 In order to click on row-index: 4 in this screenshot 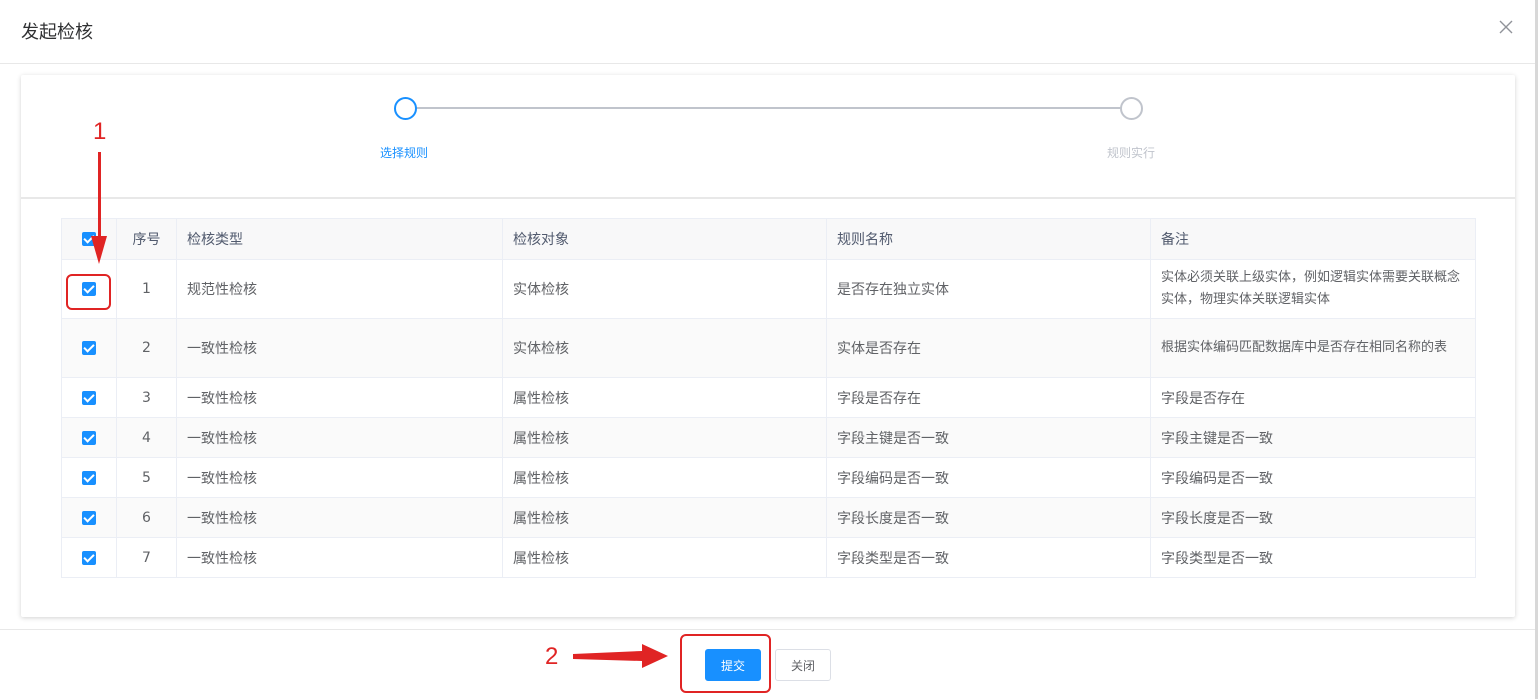, I will do `click(146, 437)`.